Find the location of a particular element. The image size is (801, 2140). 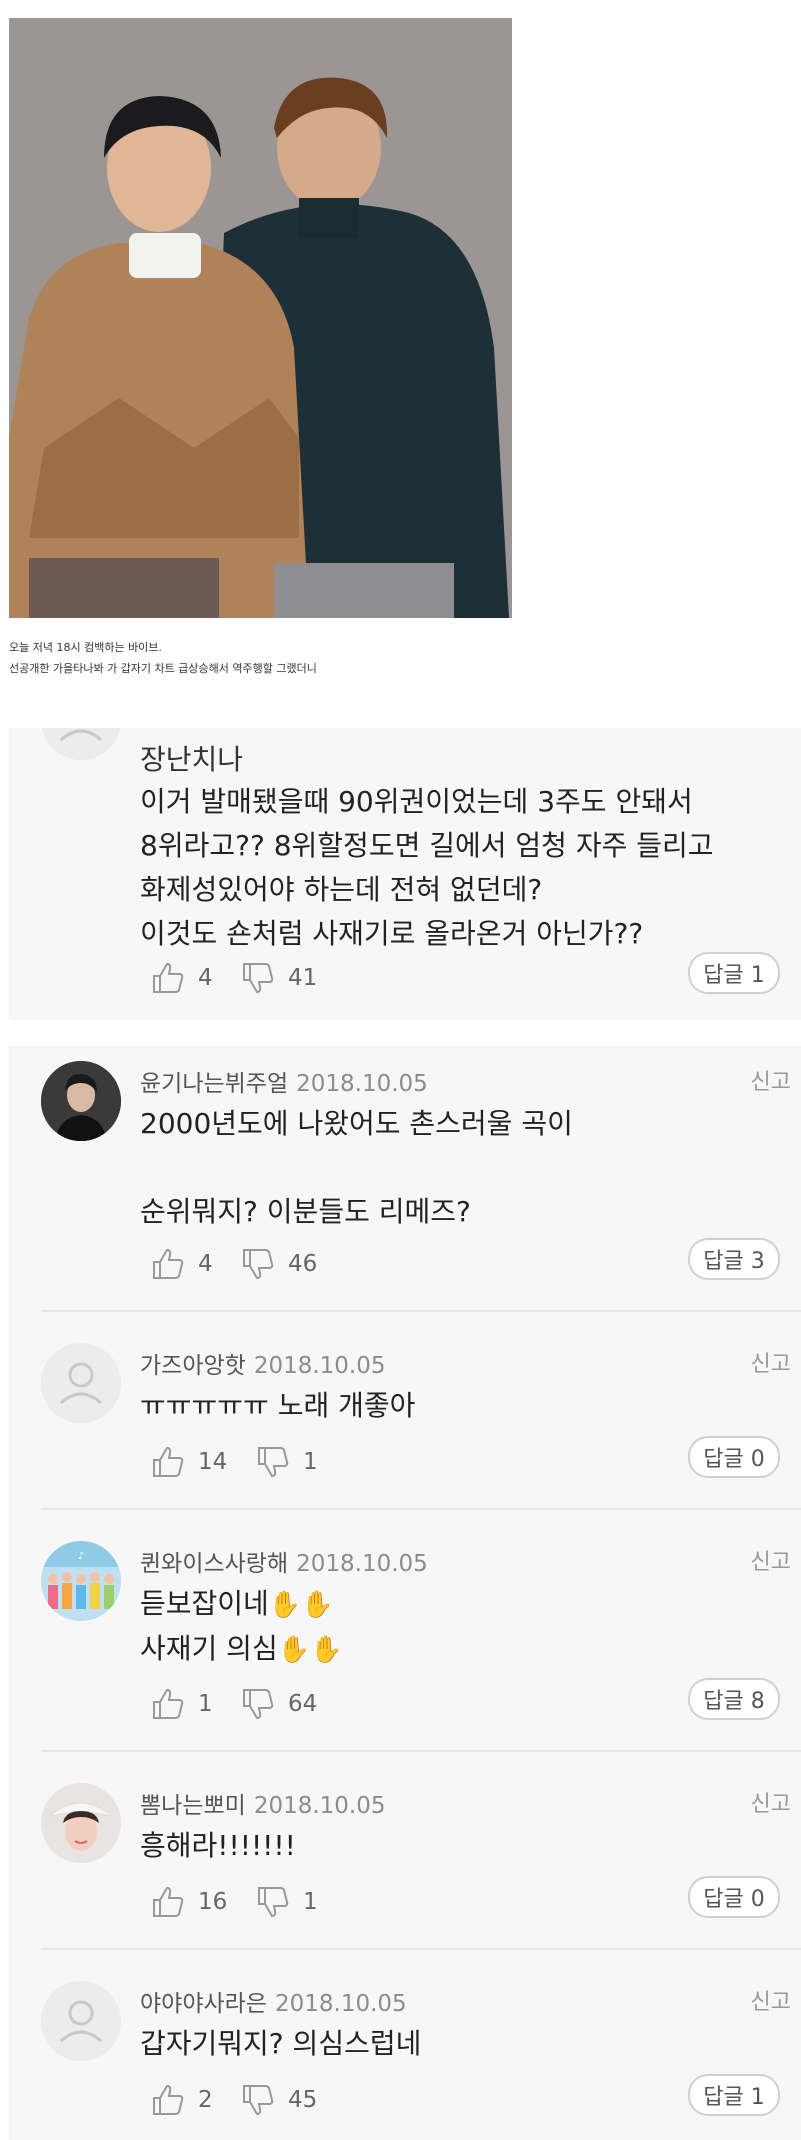

comment-author: 윤기나는뷔주얼 2018.10.05 is located at coordinates (284, 1081).